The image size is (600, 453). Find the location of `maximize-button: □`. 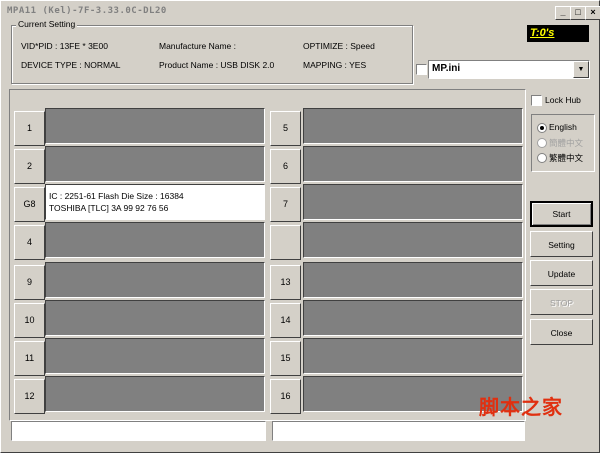

maximize-button: □ is located at coordinates (578, 13).